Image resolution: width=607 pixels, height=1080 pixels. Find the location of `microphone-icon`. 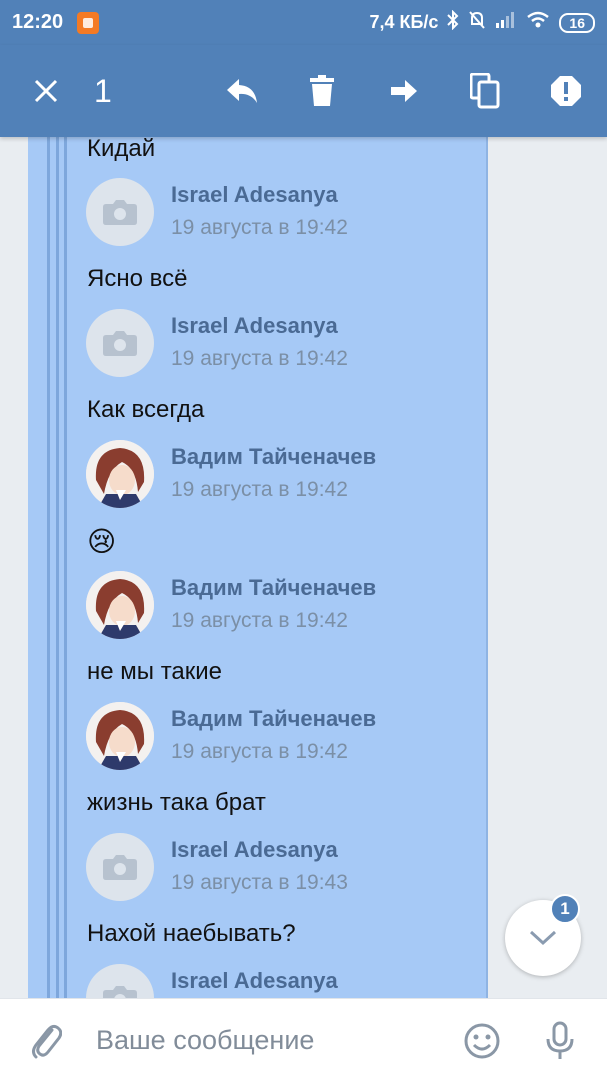

microphone-icon is located at coordinates (560, 1040).